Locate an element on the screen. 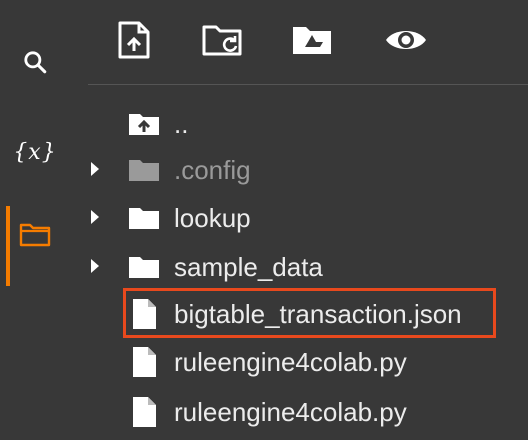 The image size is (528, 440). upload-file-icon is located at coordinates (134, 42).